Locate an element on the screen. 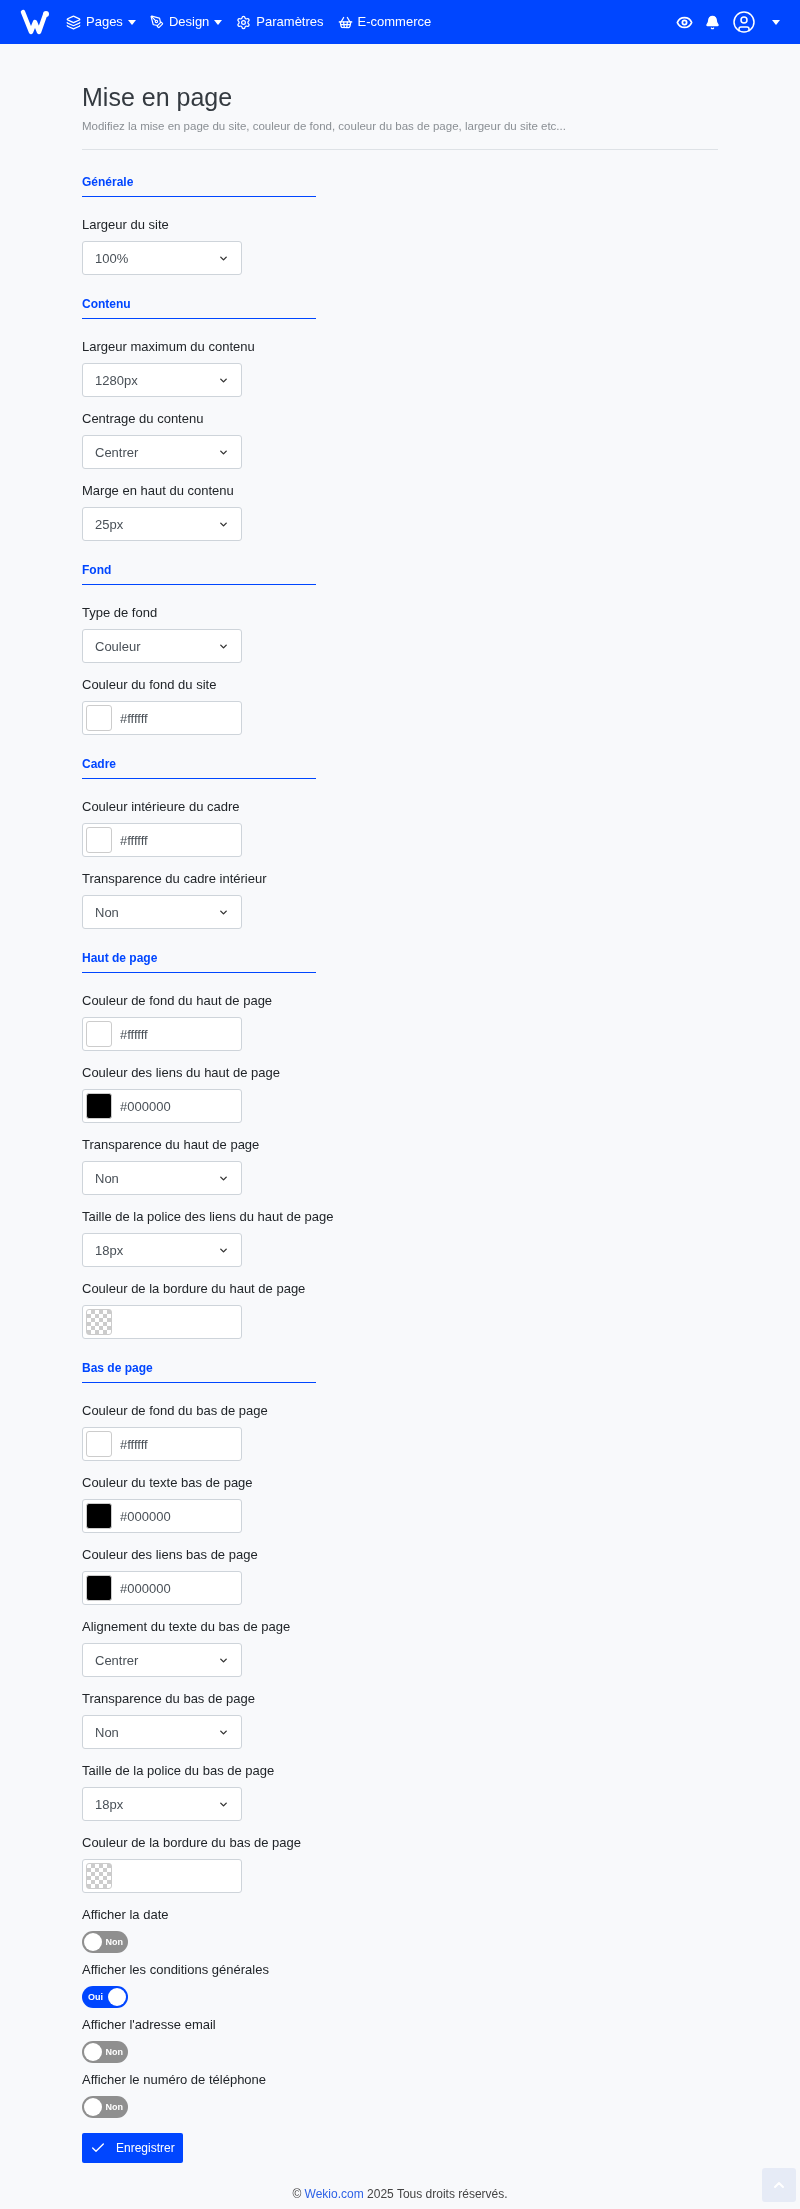  section-heading: Haut de page is located at coordinates (199, 962).